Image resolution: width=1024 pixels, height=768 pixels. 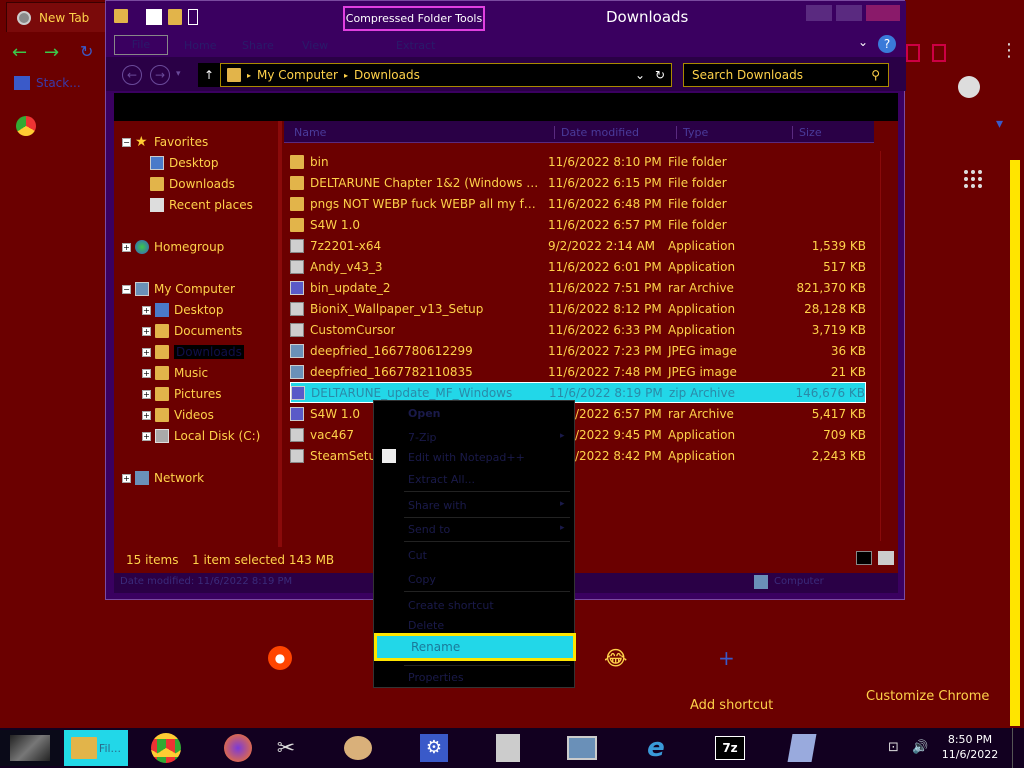 What do you see at coordinates (178, 415) in the screenshot?
I see `nav-videos: + Videos` at bounding box center [178, 415].